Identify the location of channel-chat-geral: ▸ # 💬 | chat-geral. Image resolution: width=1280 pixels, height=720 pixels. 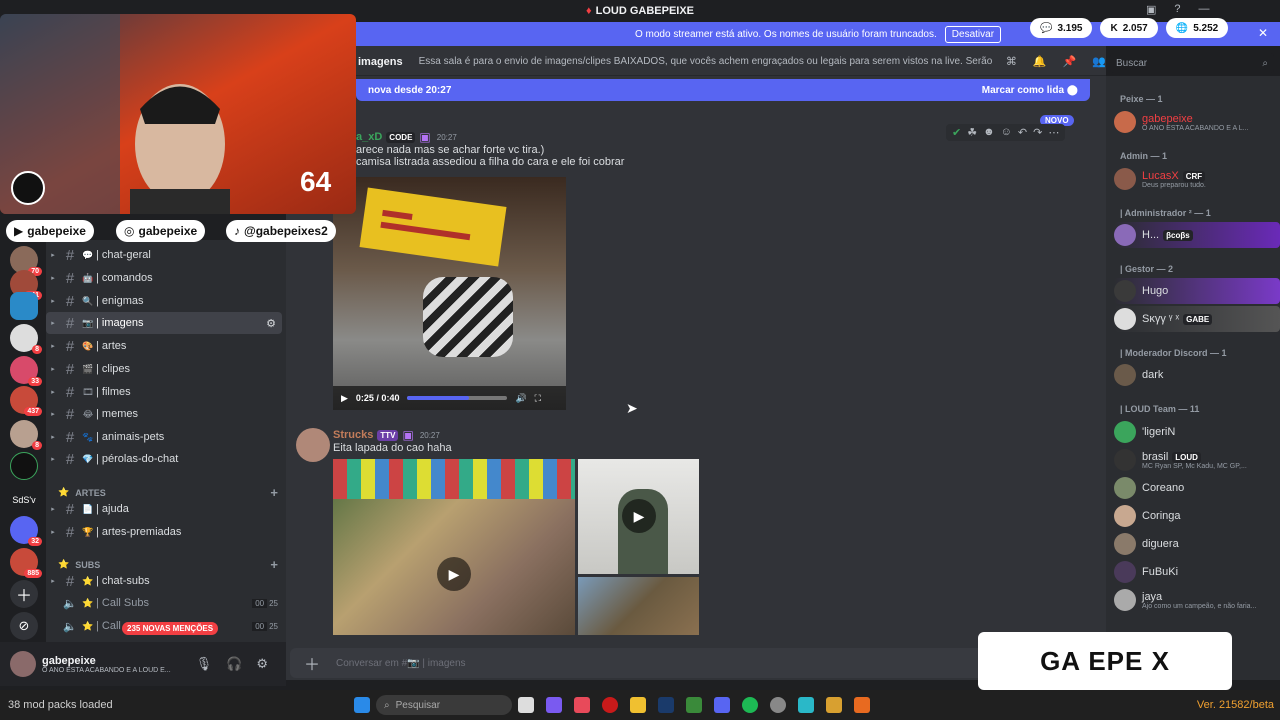
(164, 255).